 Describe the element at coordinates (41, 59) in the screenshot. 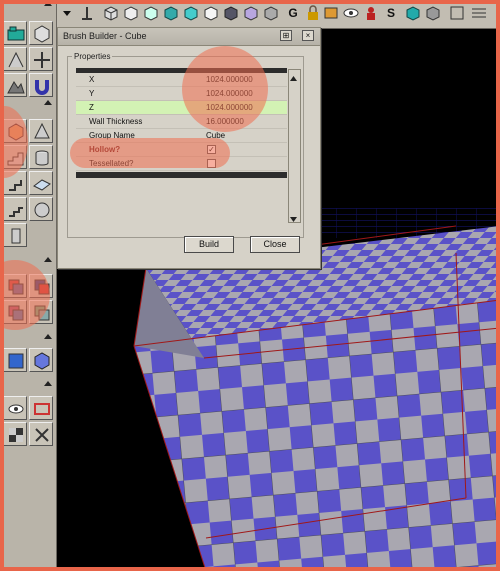

I see `move-arrows-icon` at that location.